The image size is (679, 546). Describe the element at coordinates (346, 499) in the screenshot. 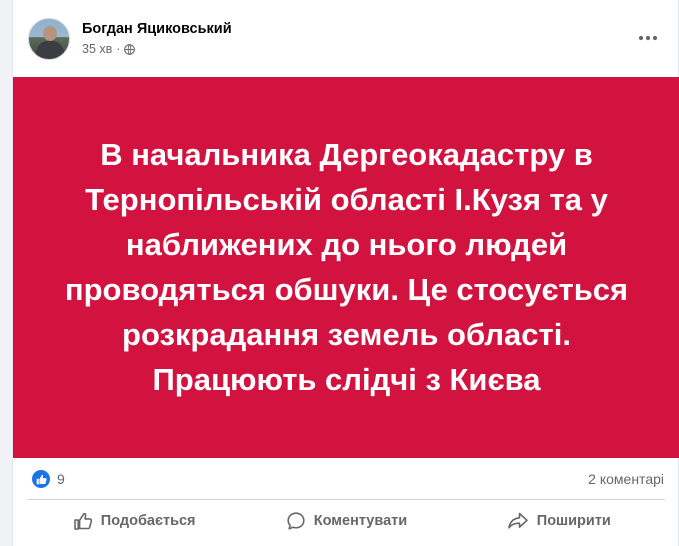

I see `divider` at that location.